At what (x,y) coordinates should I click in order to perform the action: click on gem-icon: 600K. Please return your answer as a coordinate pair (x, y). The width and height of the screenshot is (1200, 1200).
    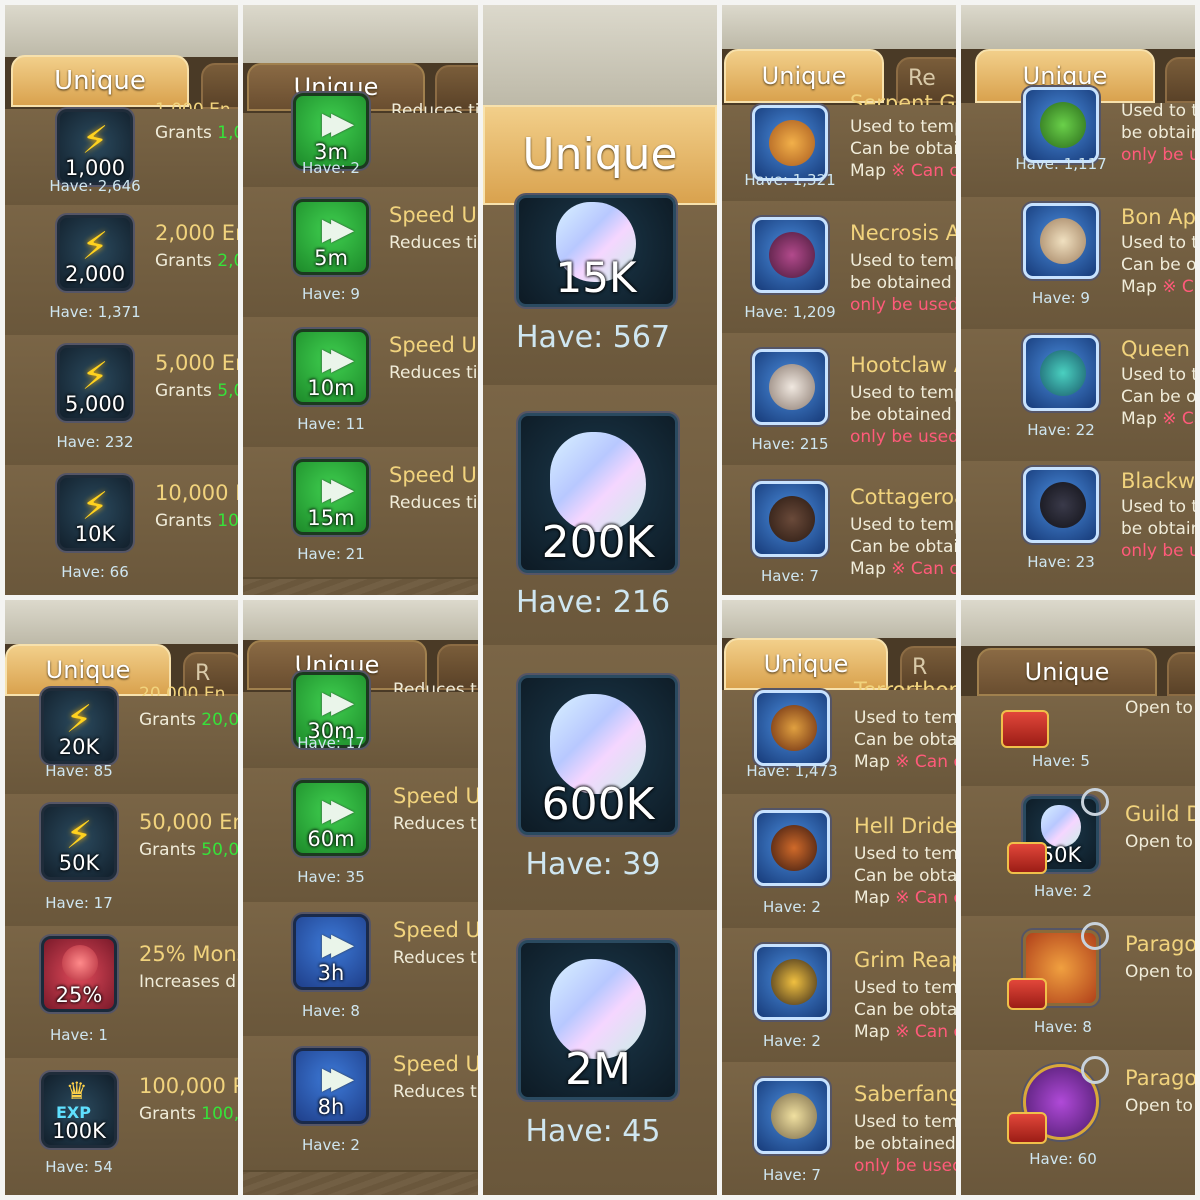
    Looking at the image, I should click on (598, 755).